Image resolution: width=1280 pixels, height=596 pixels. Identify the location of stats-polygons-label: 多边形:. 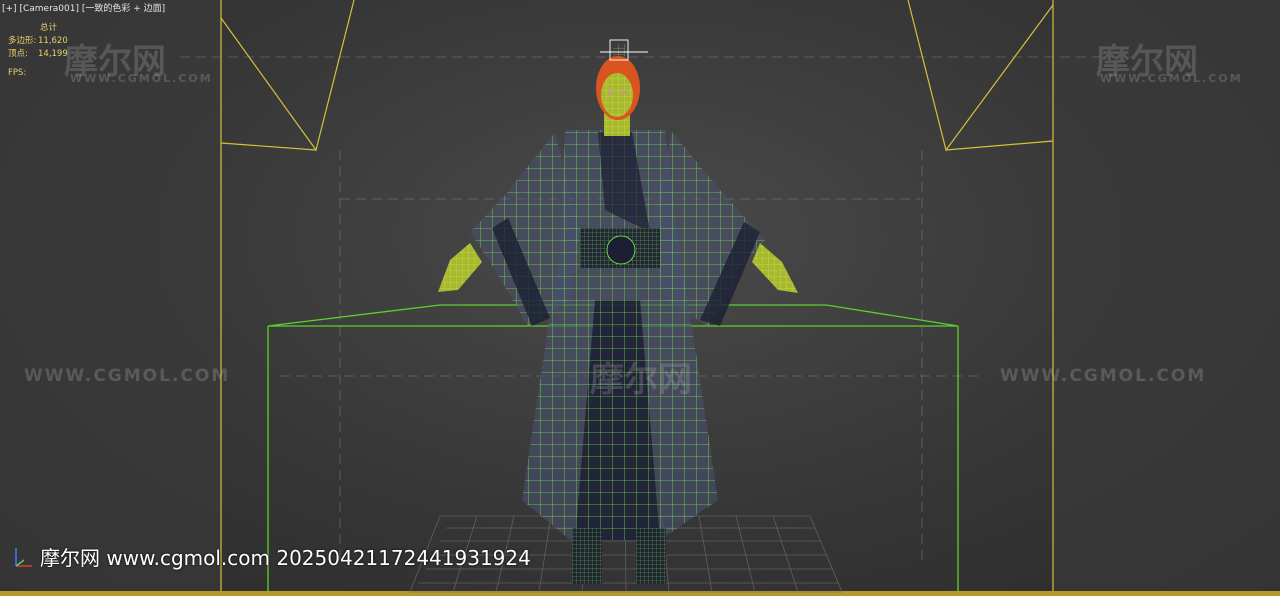
(22, 41).